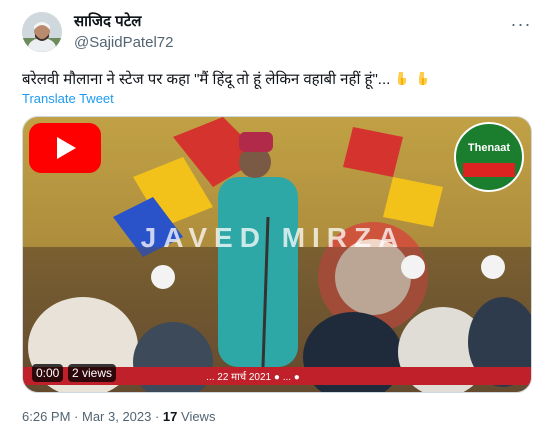 This screenshot has width=550, height=430. Describe the element at coordinates (65, 148) in the screenshot. I see `youtube-logo-icon` at that location.